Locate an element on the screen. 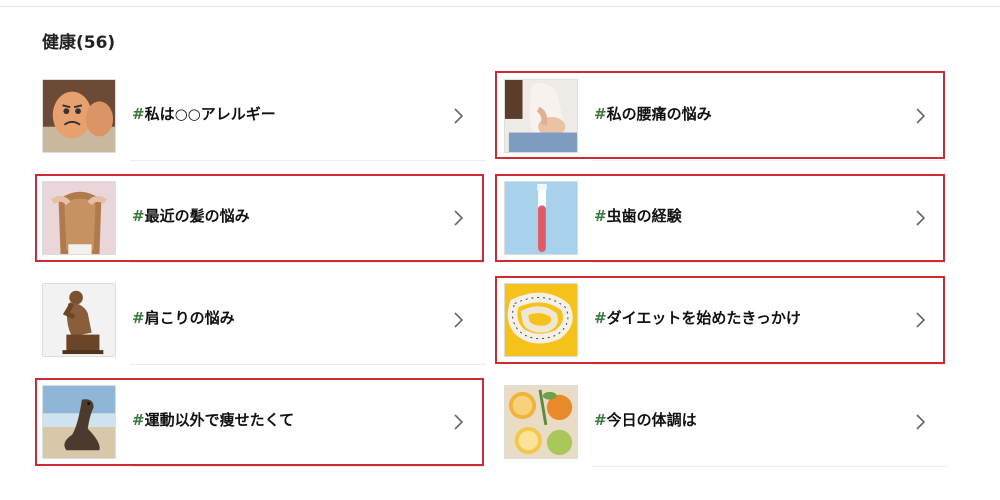 This screenshot has width=1000, height=500. measuring-tape-icon is located at coordinates (541, 320).